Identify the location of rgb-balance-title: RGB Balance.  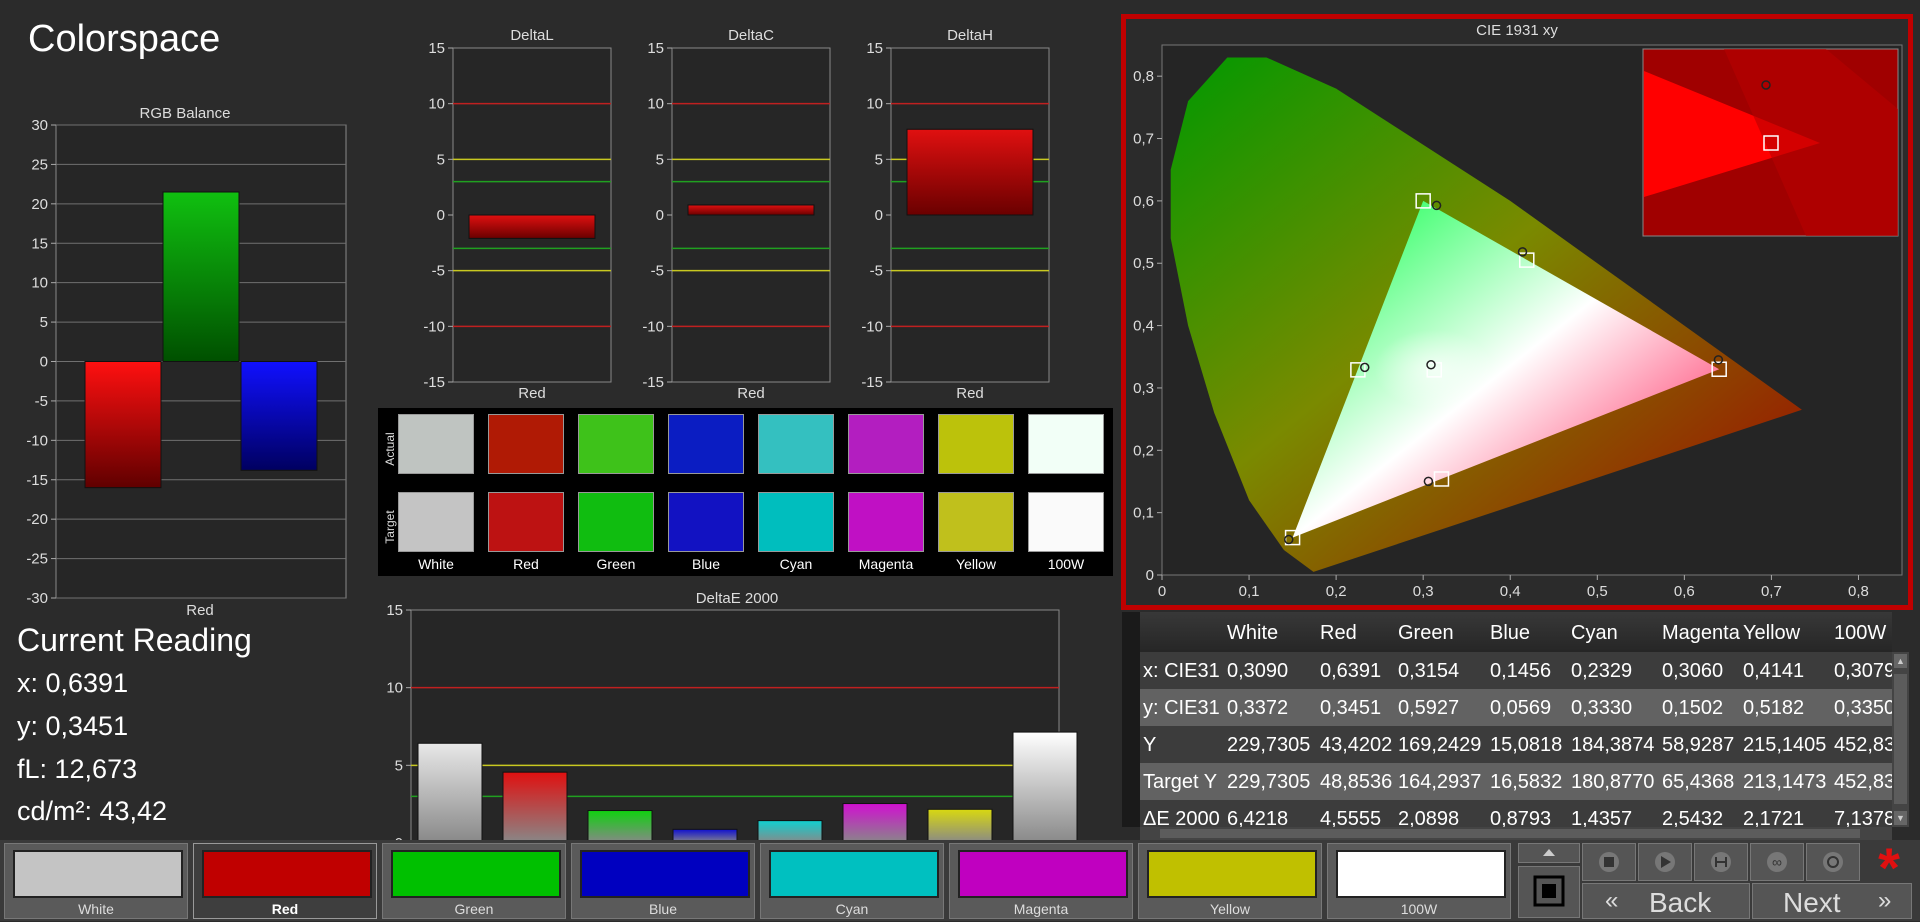
(185, 113).